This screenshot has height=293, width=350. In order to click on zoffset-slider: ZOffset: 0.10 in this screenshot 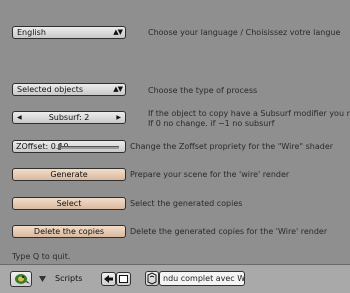, I will do `click(69, 146)`.